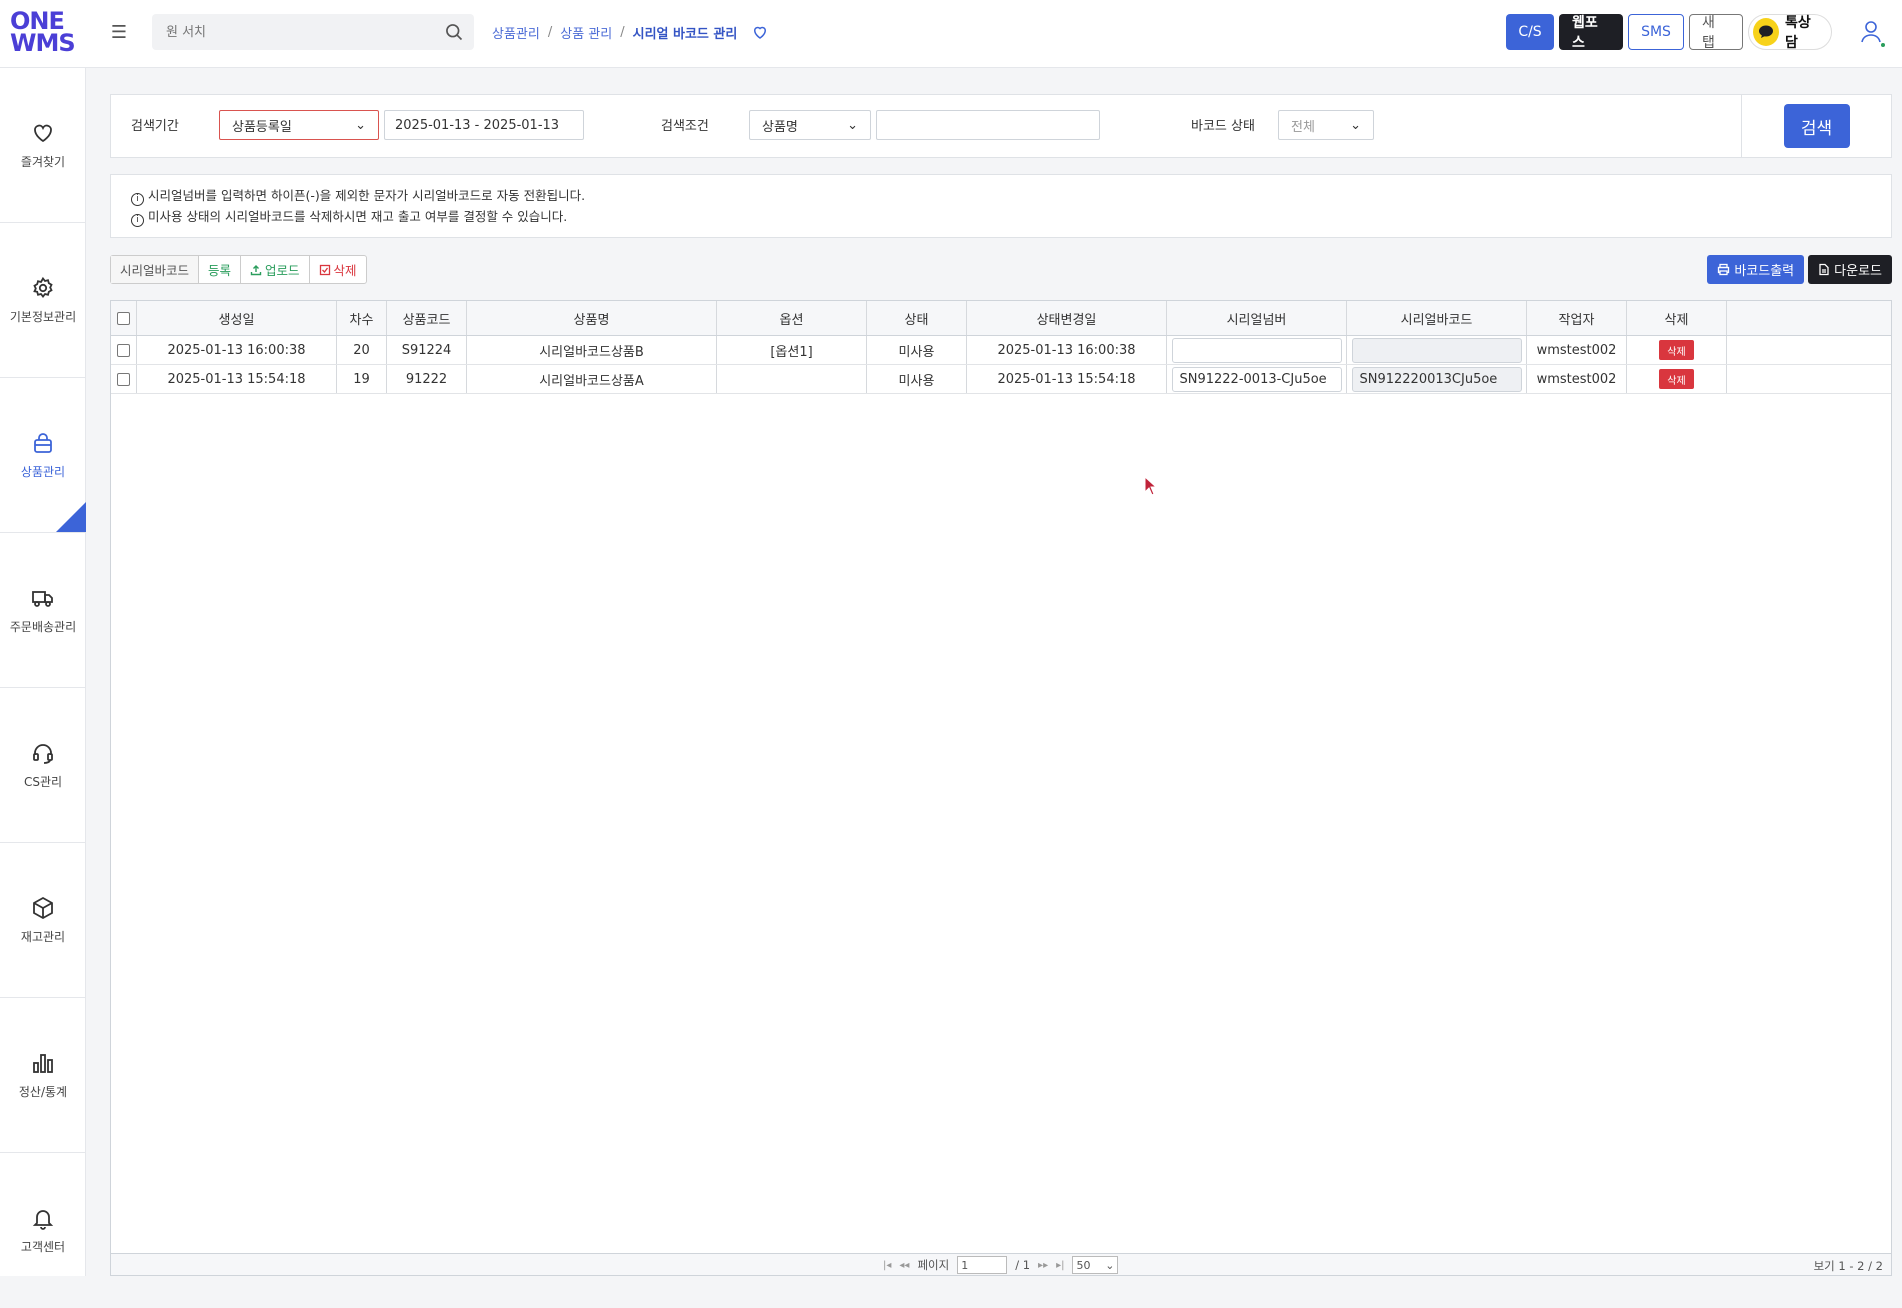  I want to click on column-header: 차수, so click(362, 318).